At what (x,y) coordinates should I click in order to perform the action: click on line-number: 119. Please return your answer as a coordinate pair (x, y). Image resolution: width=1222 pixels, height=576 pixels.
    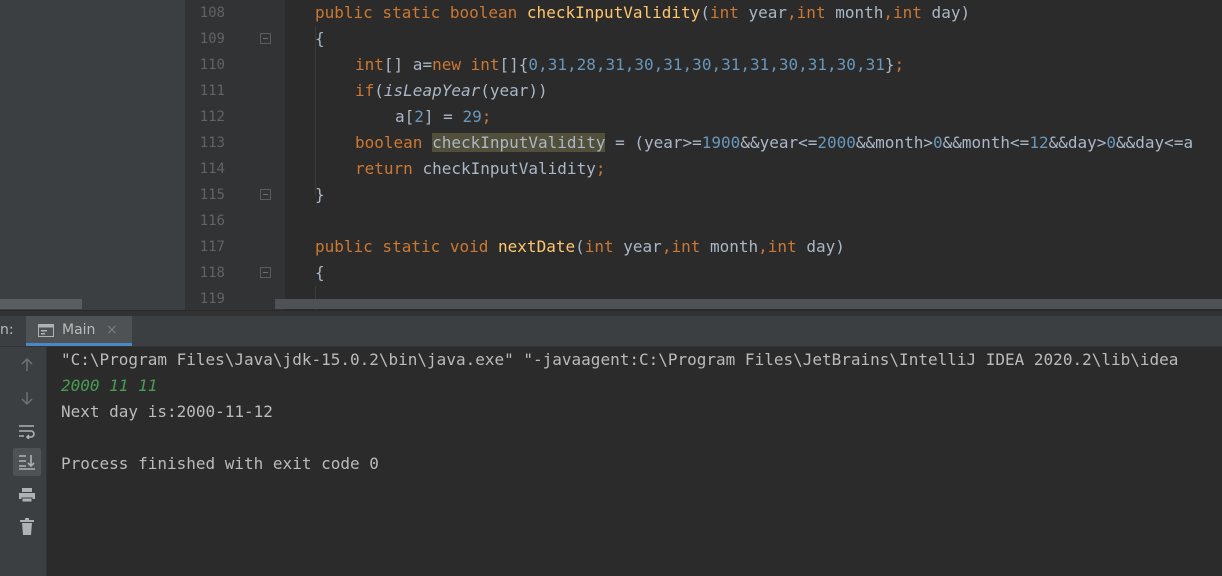
    Looking at the image, I should click on (212, 299).